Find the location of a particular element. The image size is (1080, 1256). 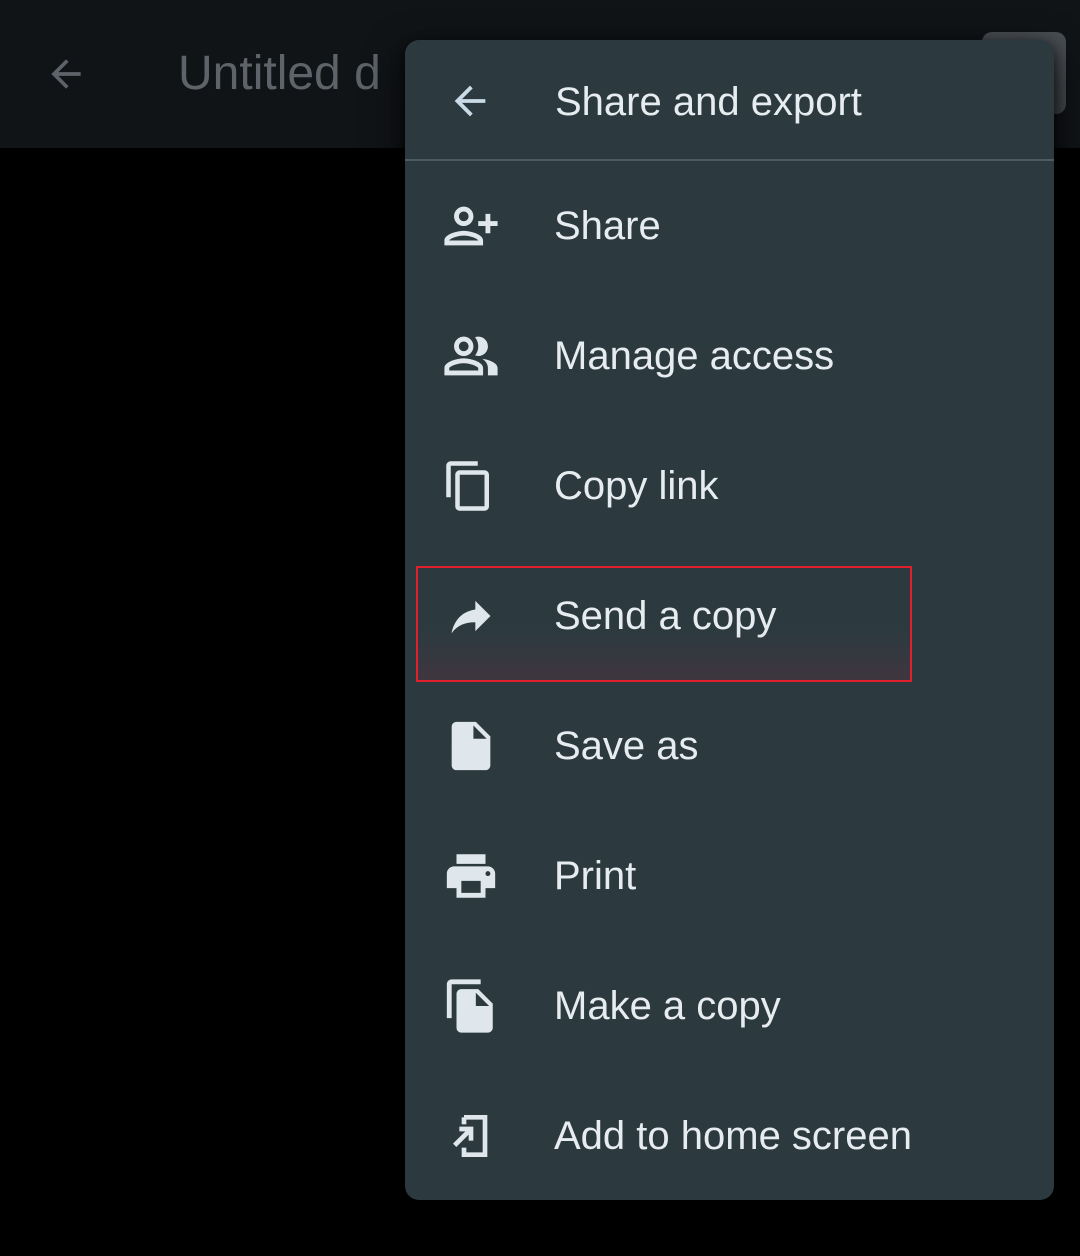

menu-item-manage-access: Manage access is located at coordinates (729, 356).